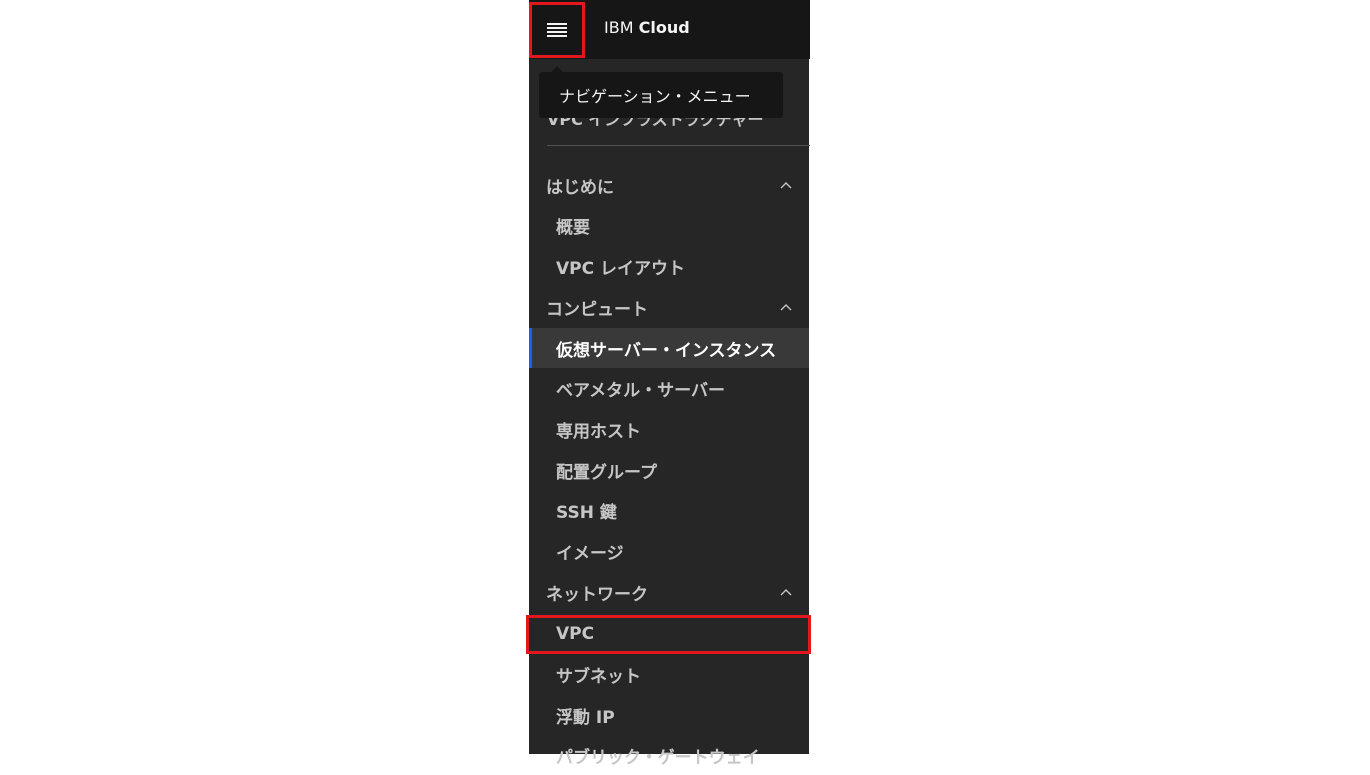 The height and width of the screenshot is (775, 1370). What do you see at coordinates (669, 592) in the screenshot?
I see `section-network: ネットワーク` at bounding box center [669, 592].